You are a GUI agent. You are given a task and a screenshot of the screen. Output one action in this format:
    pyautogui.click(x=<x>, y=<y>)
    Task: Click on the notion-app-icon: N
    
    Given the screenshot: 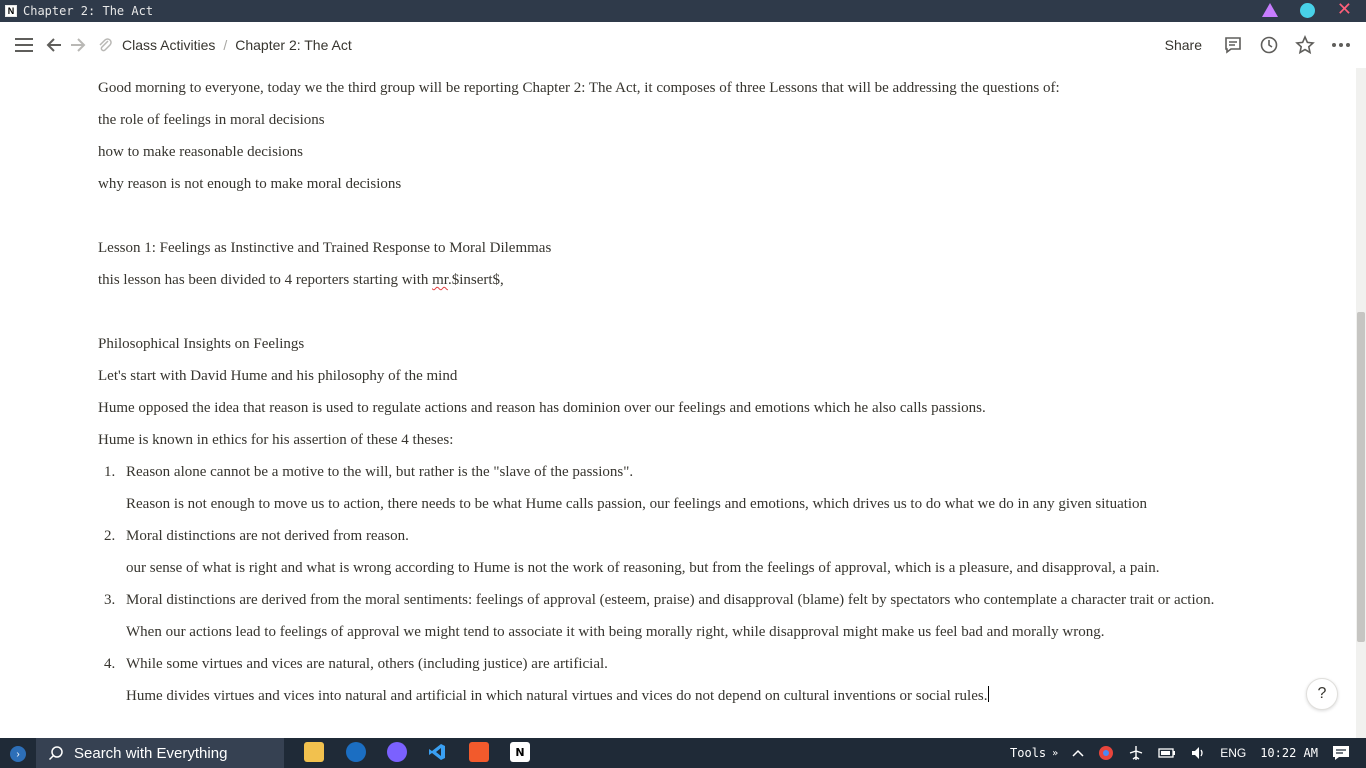 What is the action you would take?
    pyautogui.click(x=520, y=752)
    